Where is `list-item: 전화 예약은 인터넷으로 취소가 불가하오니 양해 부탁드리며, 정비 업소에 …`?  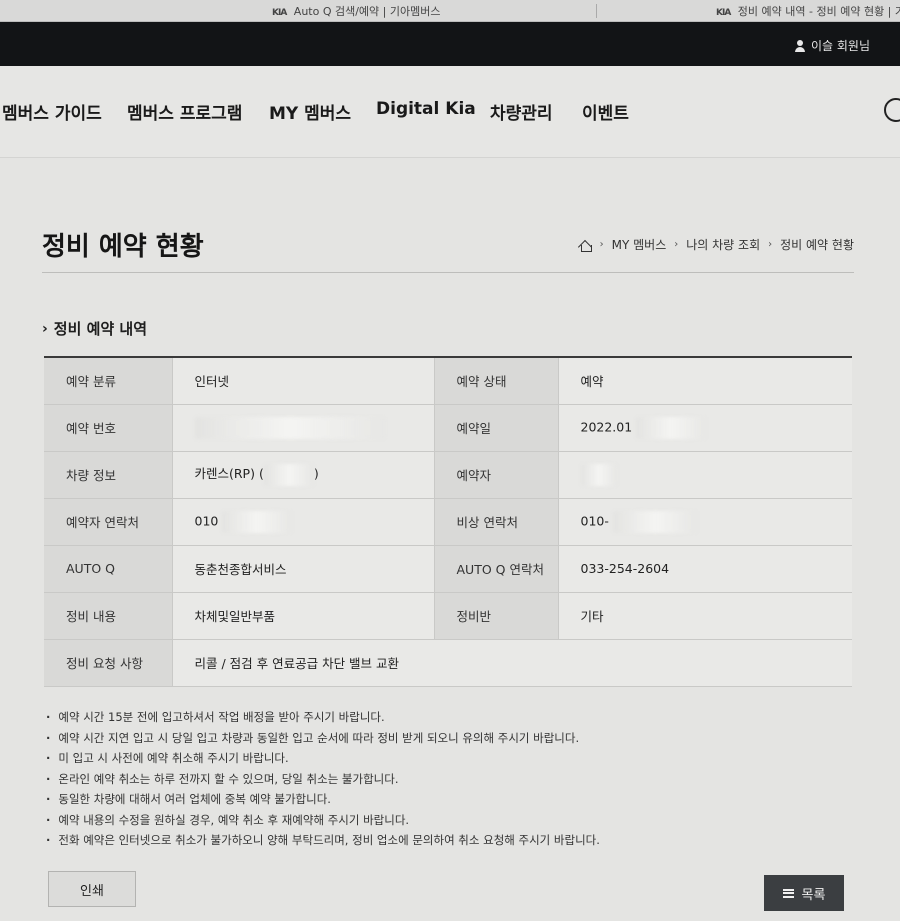 list-item: 전화 예약은 인터넷으로 취소가 불가하오니 양해 부탁드리며, 정비 업소에 … is located at coordinates (323, 840).